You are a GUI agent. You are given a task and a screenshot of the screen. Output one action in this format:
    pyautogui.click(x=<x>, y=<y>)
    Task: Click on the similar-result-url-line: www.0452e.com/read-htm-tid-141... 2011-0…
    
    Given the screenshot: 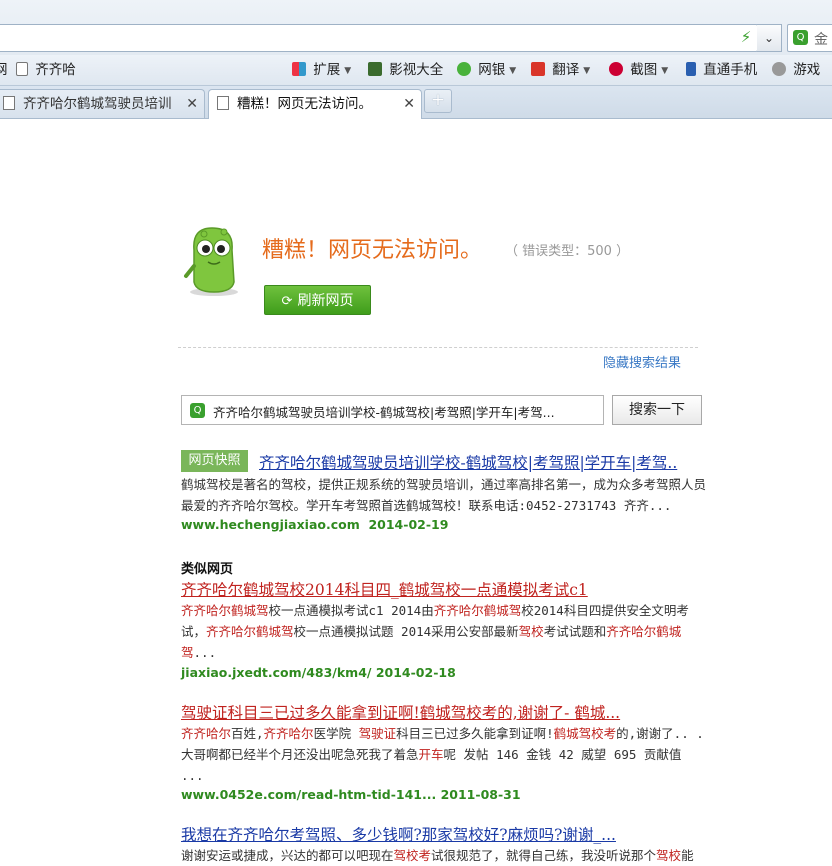 What is the action you would take?
    pyautogui.click(x=351, y=794)
    